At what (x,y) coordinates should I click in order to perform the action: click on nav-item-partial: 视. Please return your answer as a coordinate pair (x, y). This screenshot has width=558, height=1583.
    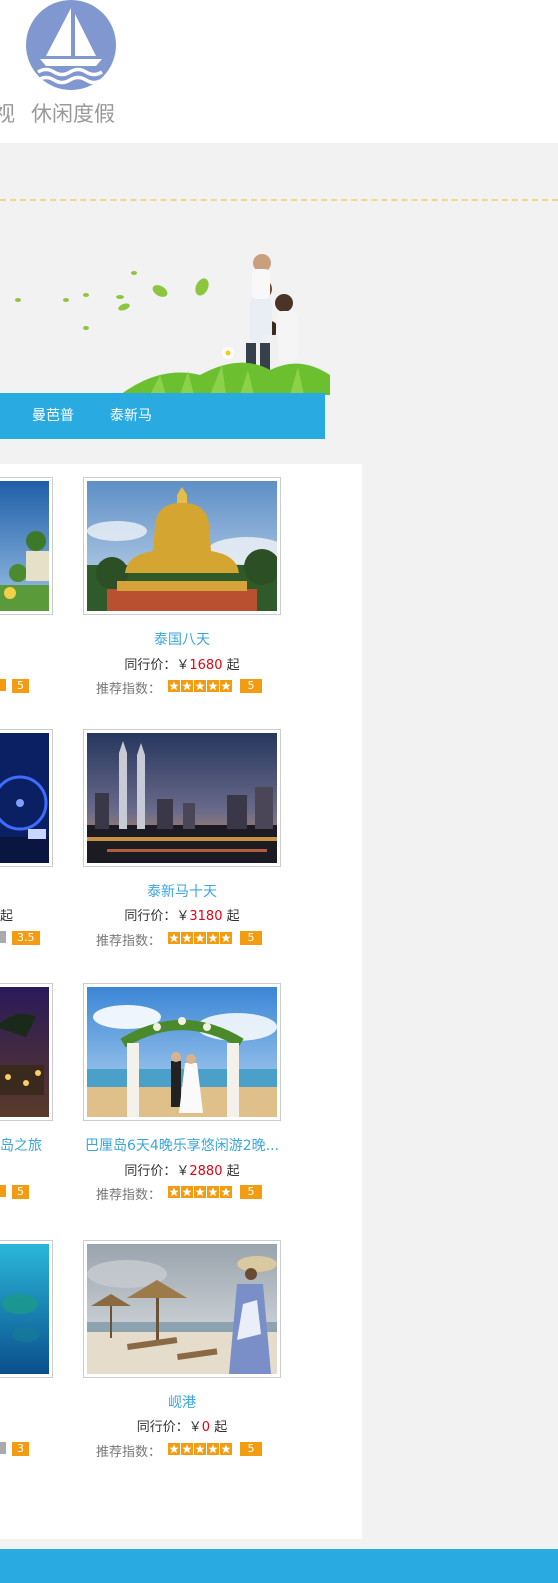
    Looking at the image, I should click on (7, 113).